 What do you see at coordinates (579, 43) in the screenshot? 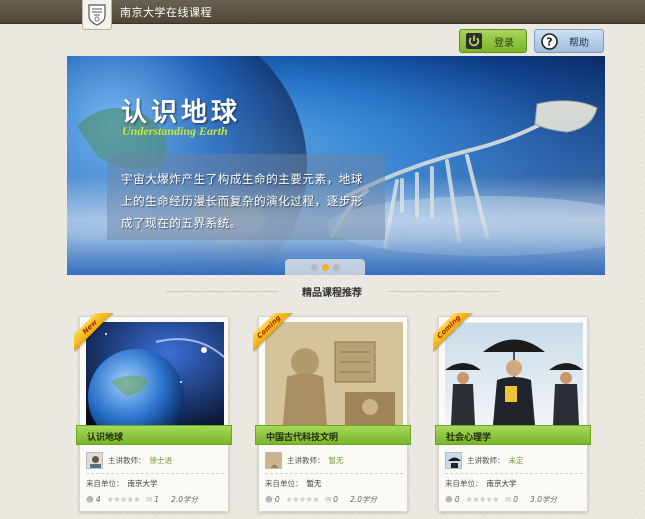
I see `help-label: 帮助` at bounding box center [579, 43].